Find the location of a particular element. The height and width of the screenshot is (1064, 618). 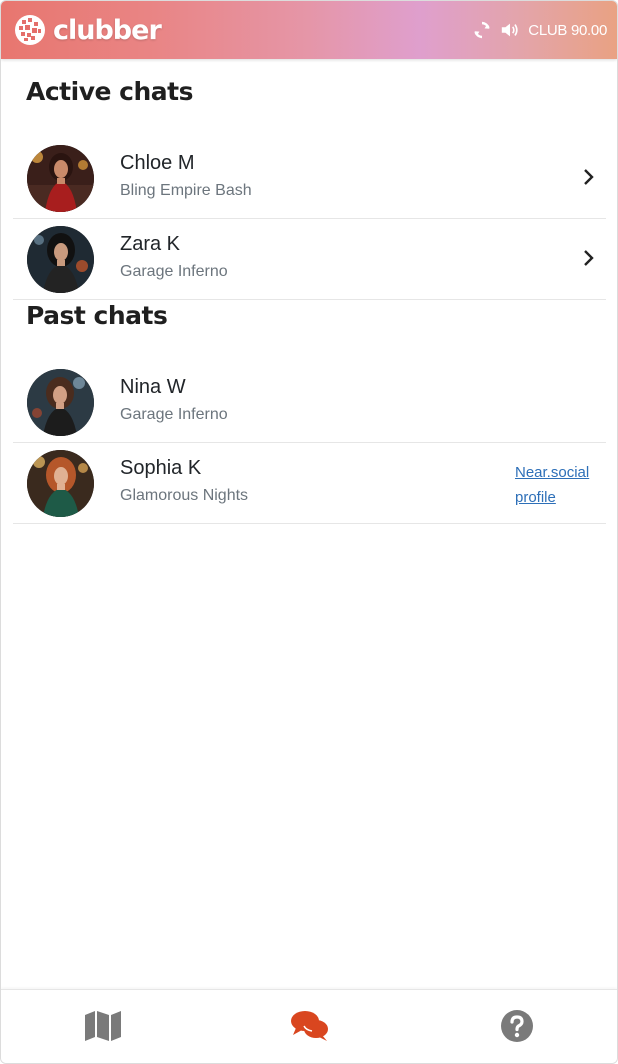

chat-name: Nina W is located at coordinates (153, 387).